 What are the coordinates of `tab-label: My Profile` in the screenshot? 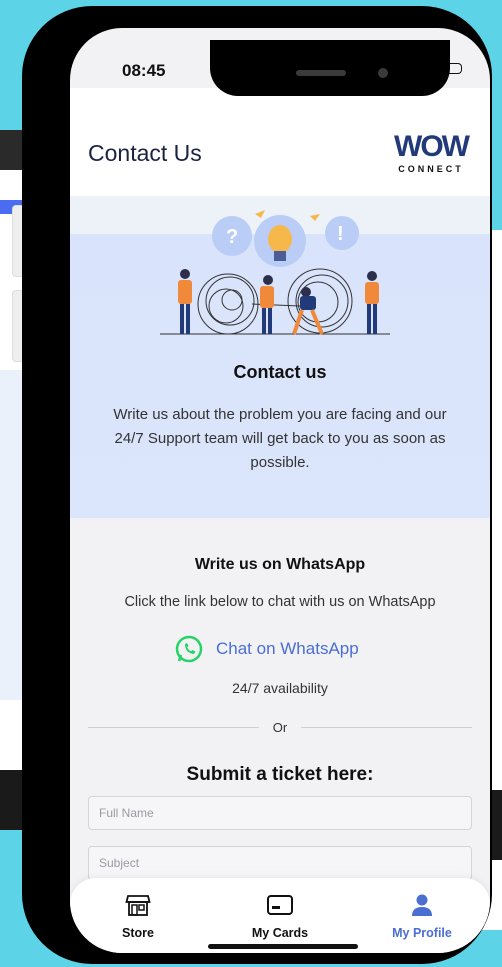 It's located at (422, 933).